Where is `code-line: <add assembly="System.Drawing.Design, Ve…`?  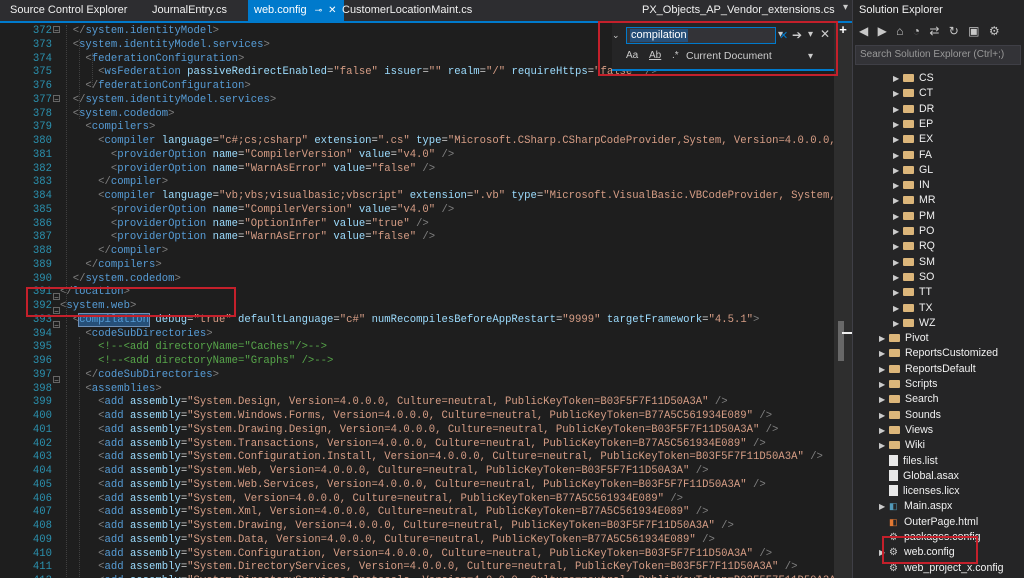 code-line: <add assembly="System.Drawing.Design, Ve… is located at coordinates (447, 431).